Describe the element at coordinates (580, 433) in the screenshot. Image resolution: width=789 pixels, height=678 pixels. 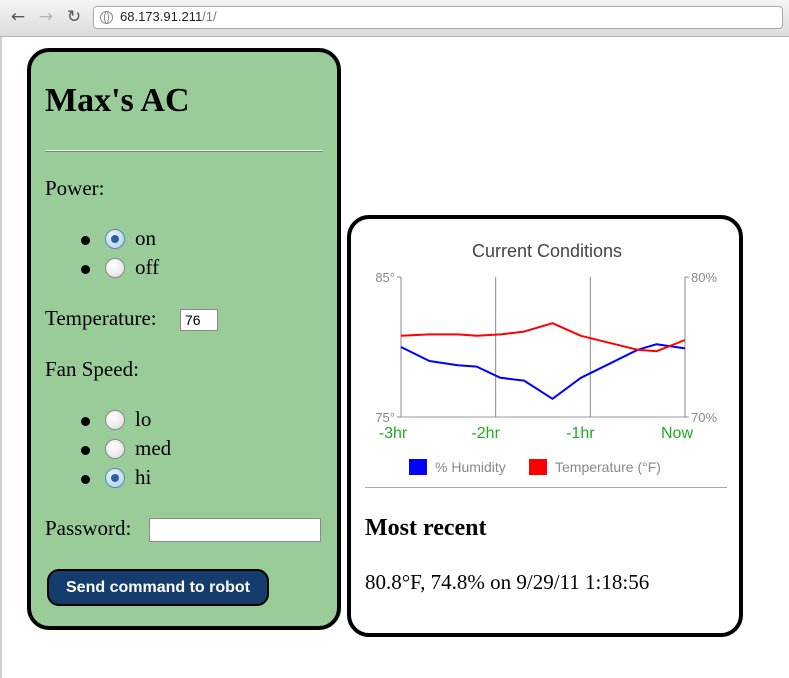
I see `x-tick-label: -1hr` at that location.